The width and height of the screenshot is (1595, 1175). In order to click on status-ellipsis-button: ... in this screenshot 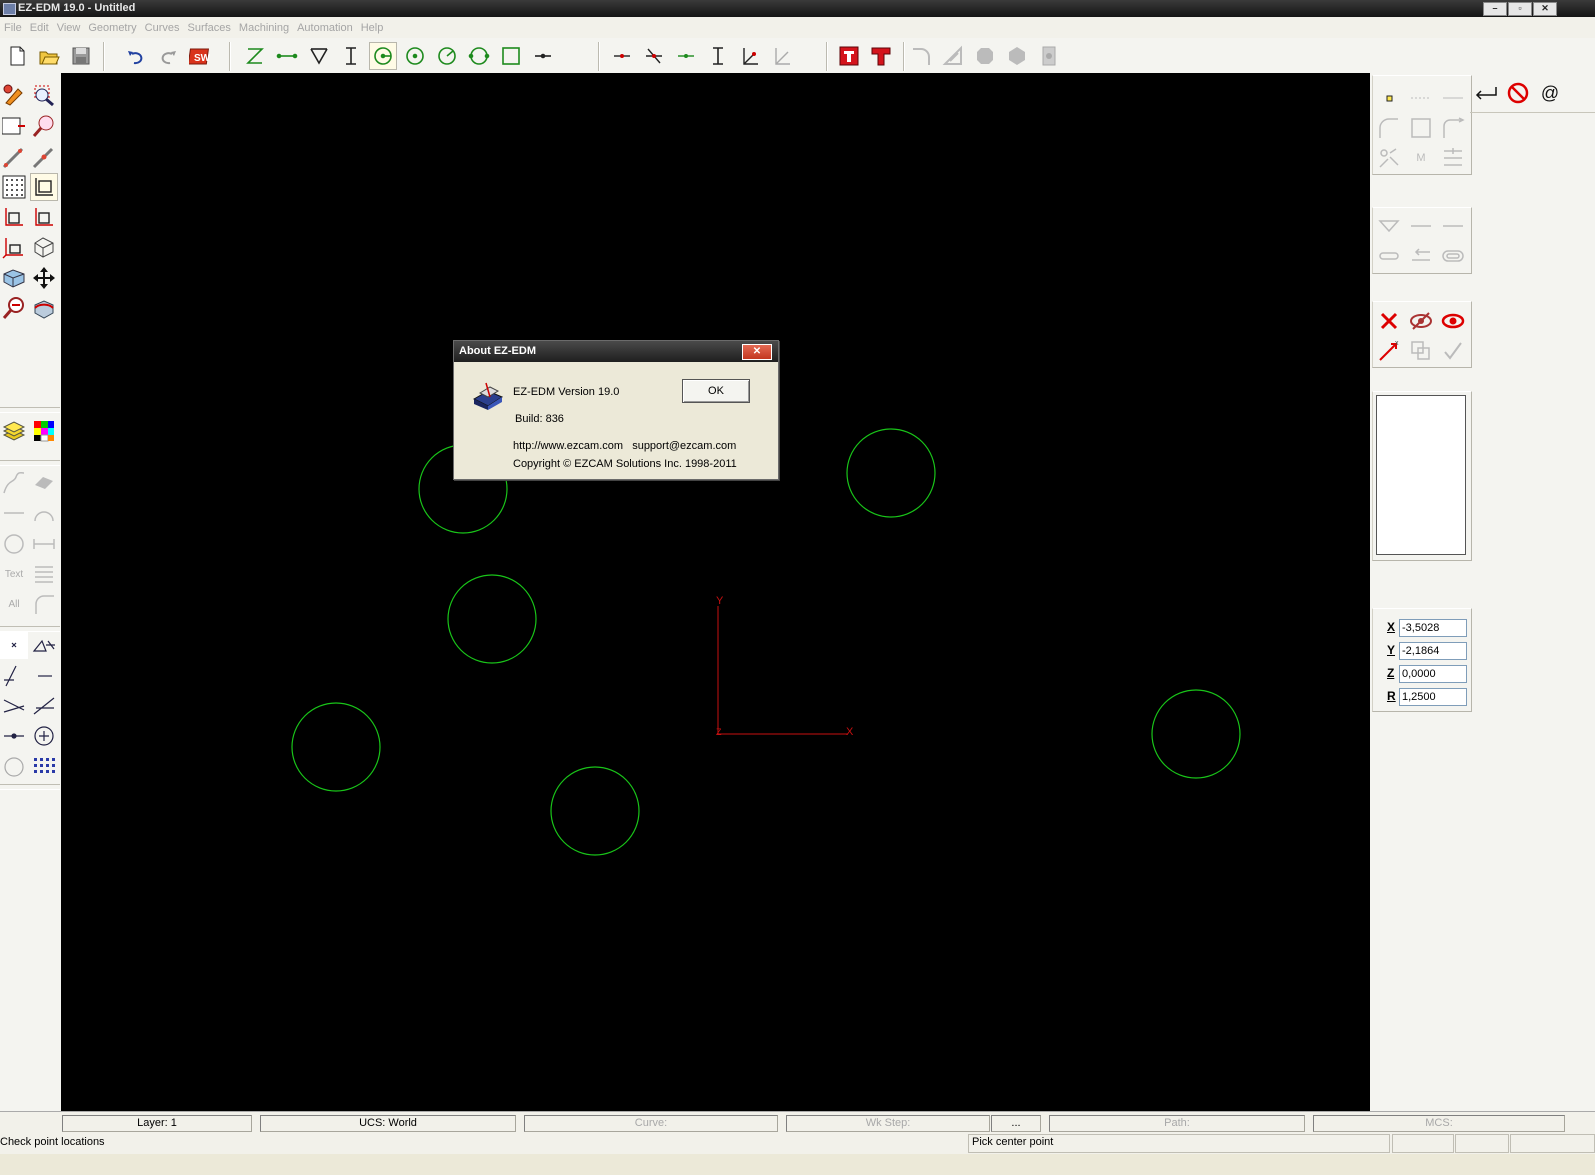, I will do `click(1016, 1123)`.